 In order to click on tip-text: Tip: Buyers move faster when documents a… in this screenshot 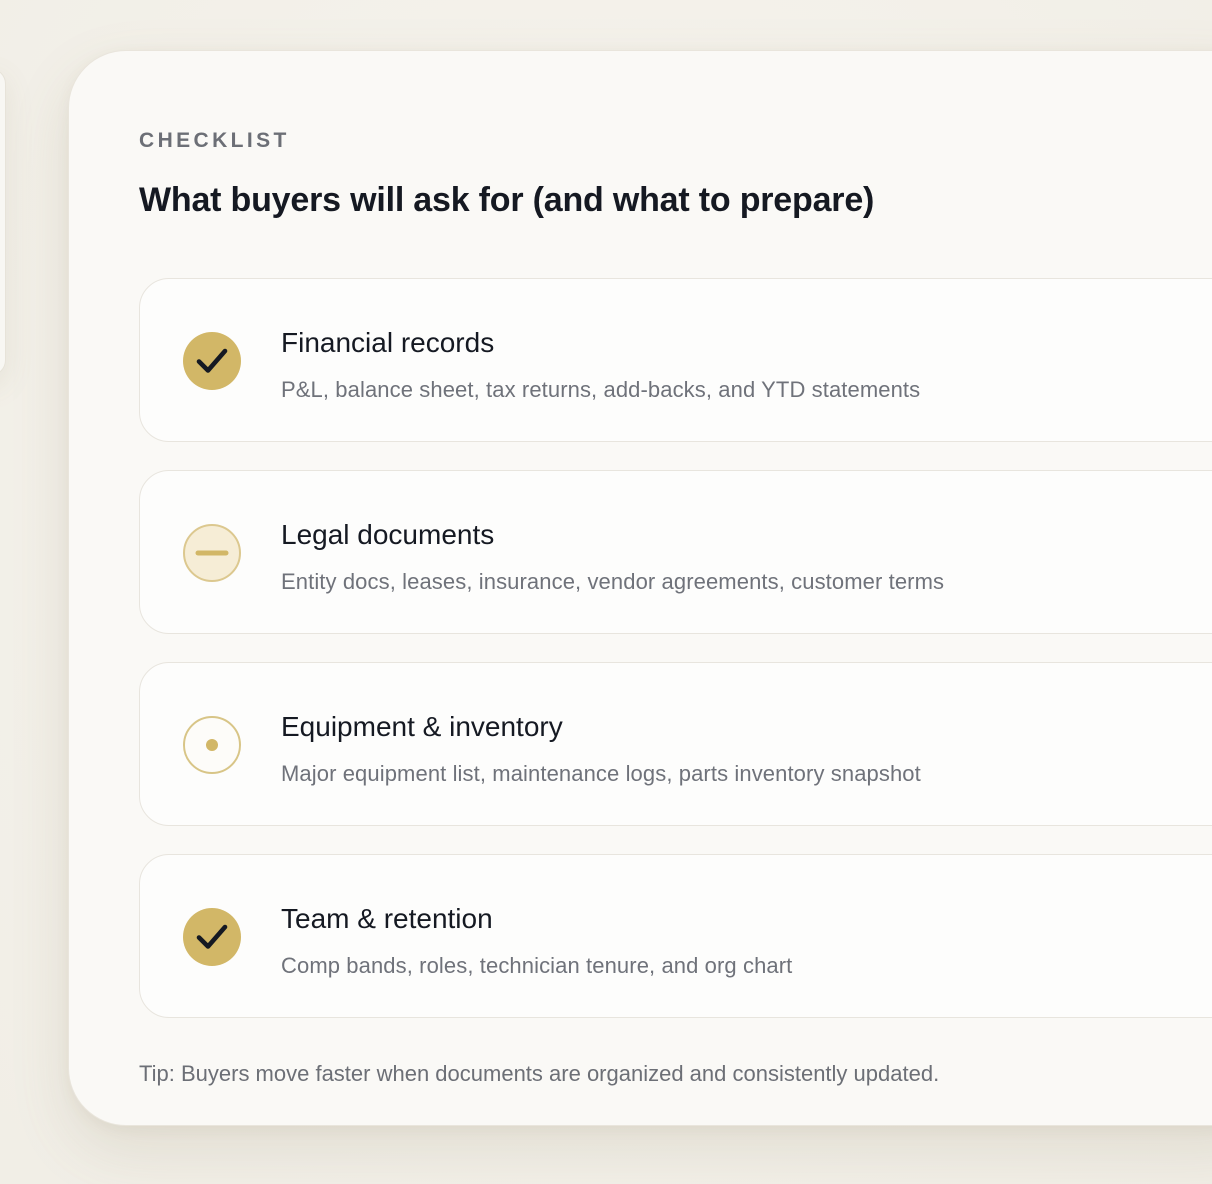, I will do `click(539, 1073)`.